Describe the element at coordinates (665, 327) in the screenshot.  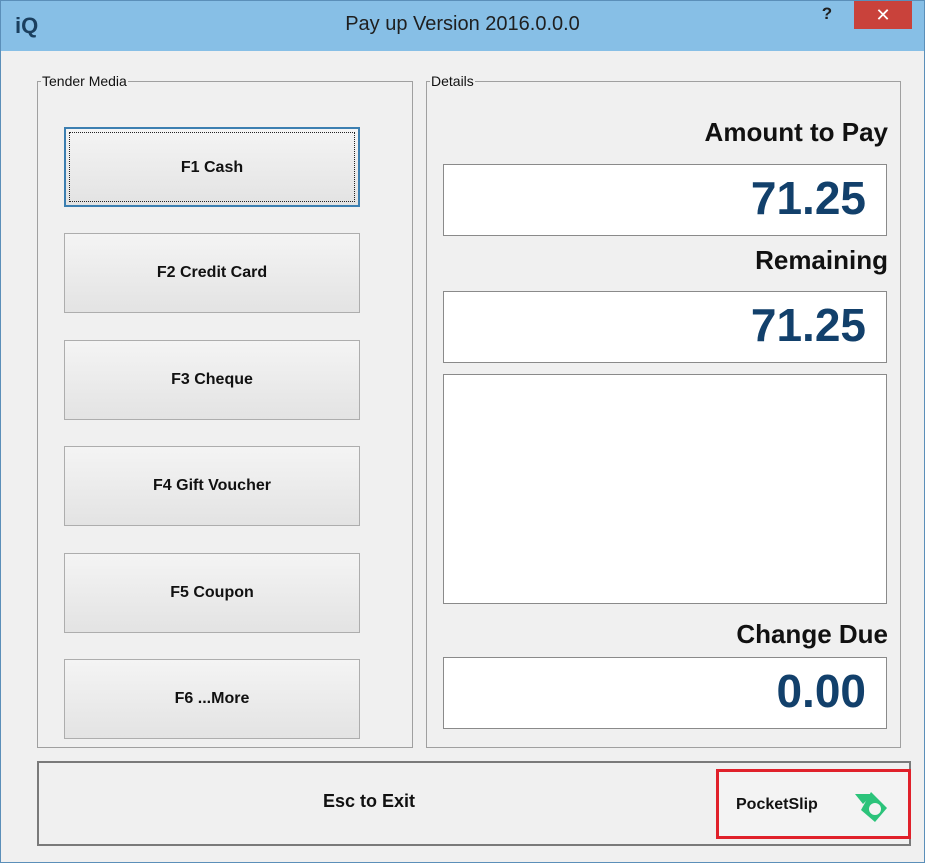
I see `remaining-field: 71.25` at that location.